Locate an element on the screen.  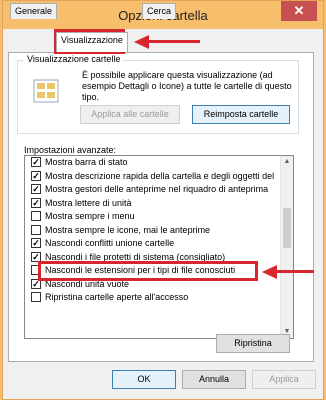
option-arrow-line is located at coordinates (295, 271).